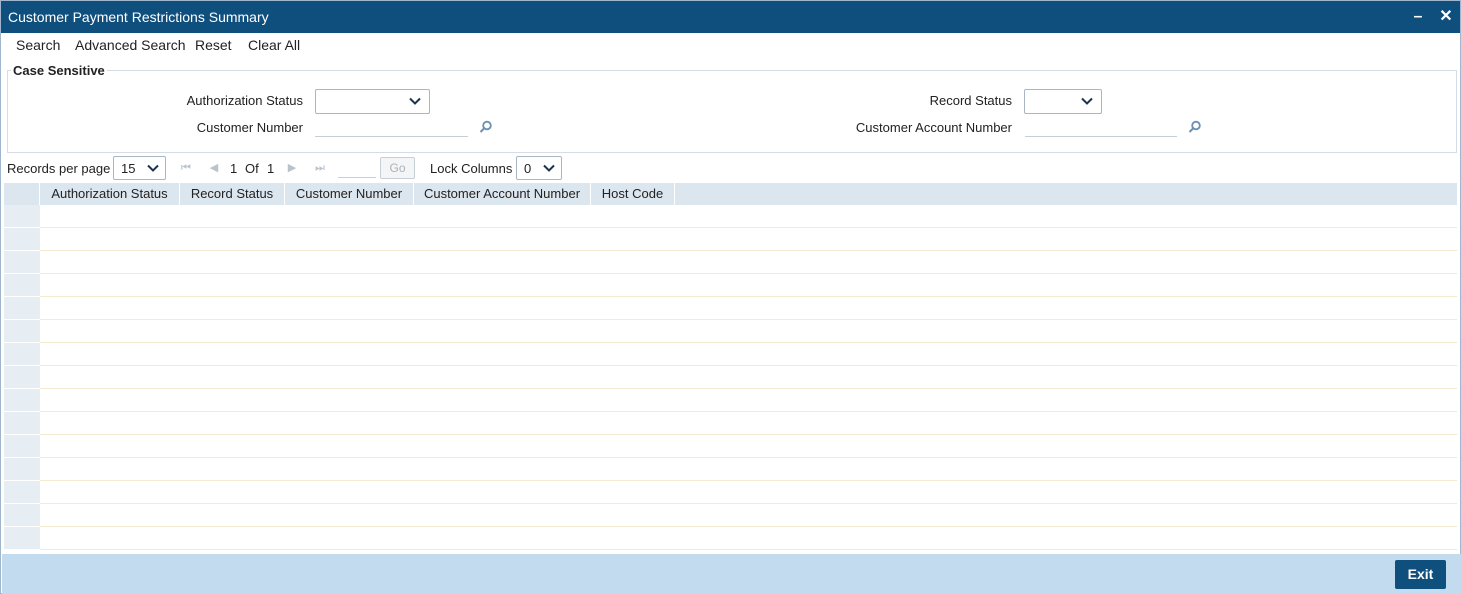 This screenshot has height=594, width=1461. I want to click on current-page: 1, so click(234, 168).